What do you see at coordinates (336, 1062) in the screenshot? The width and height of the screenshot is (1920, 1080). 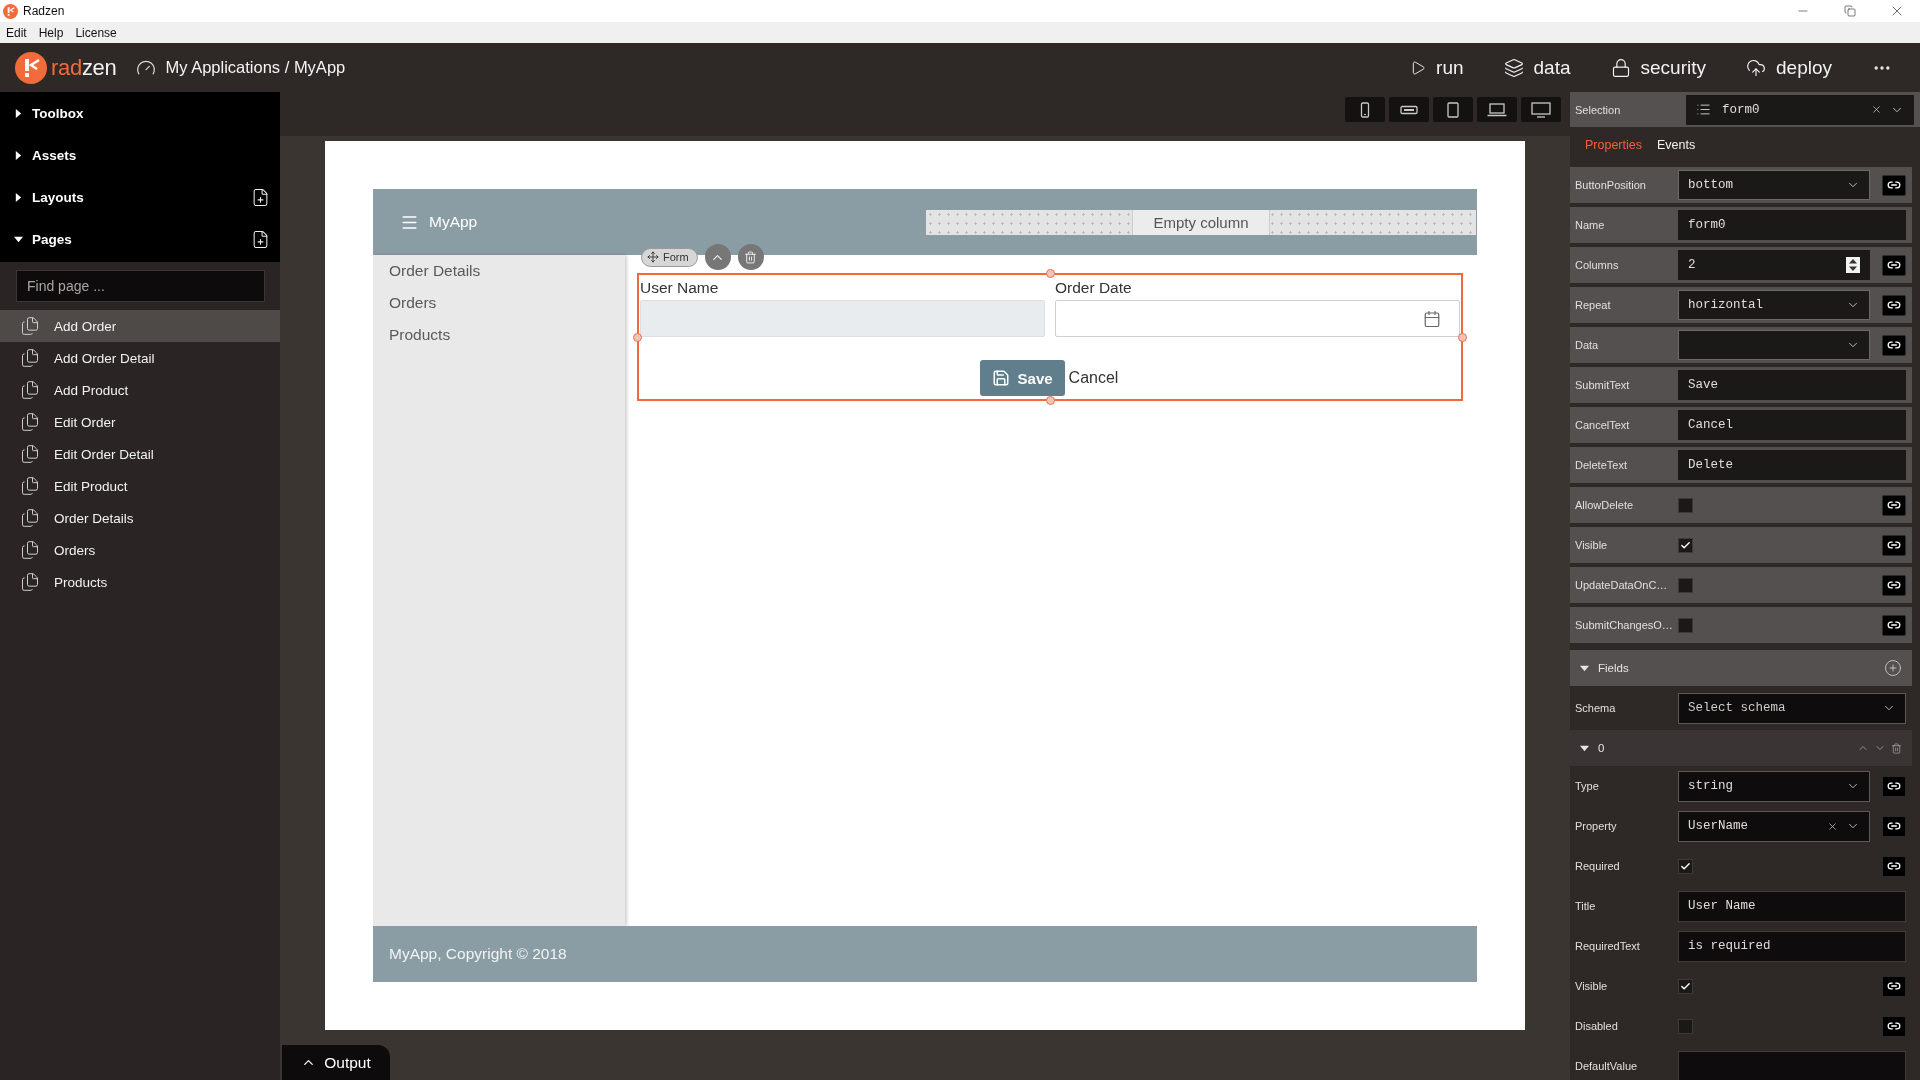 I see `output-tab: Output` at bounding box center [336, 1062].